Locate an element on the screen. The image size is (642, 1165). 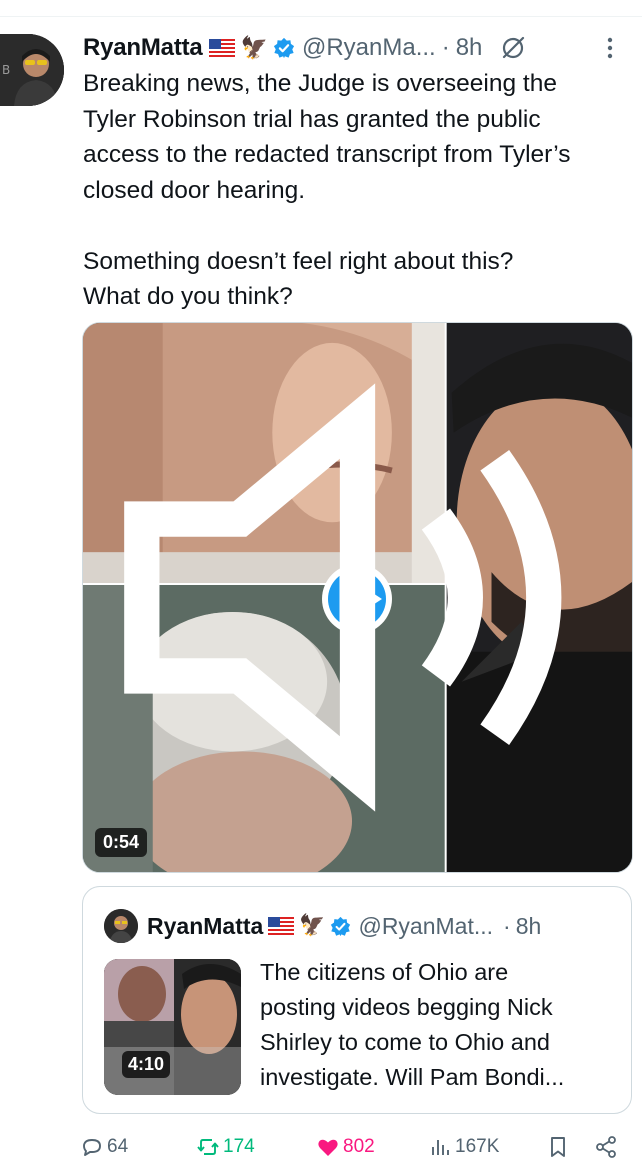
quoted-author-name: RyanMatta is located at coordinates (205, 925).